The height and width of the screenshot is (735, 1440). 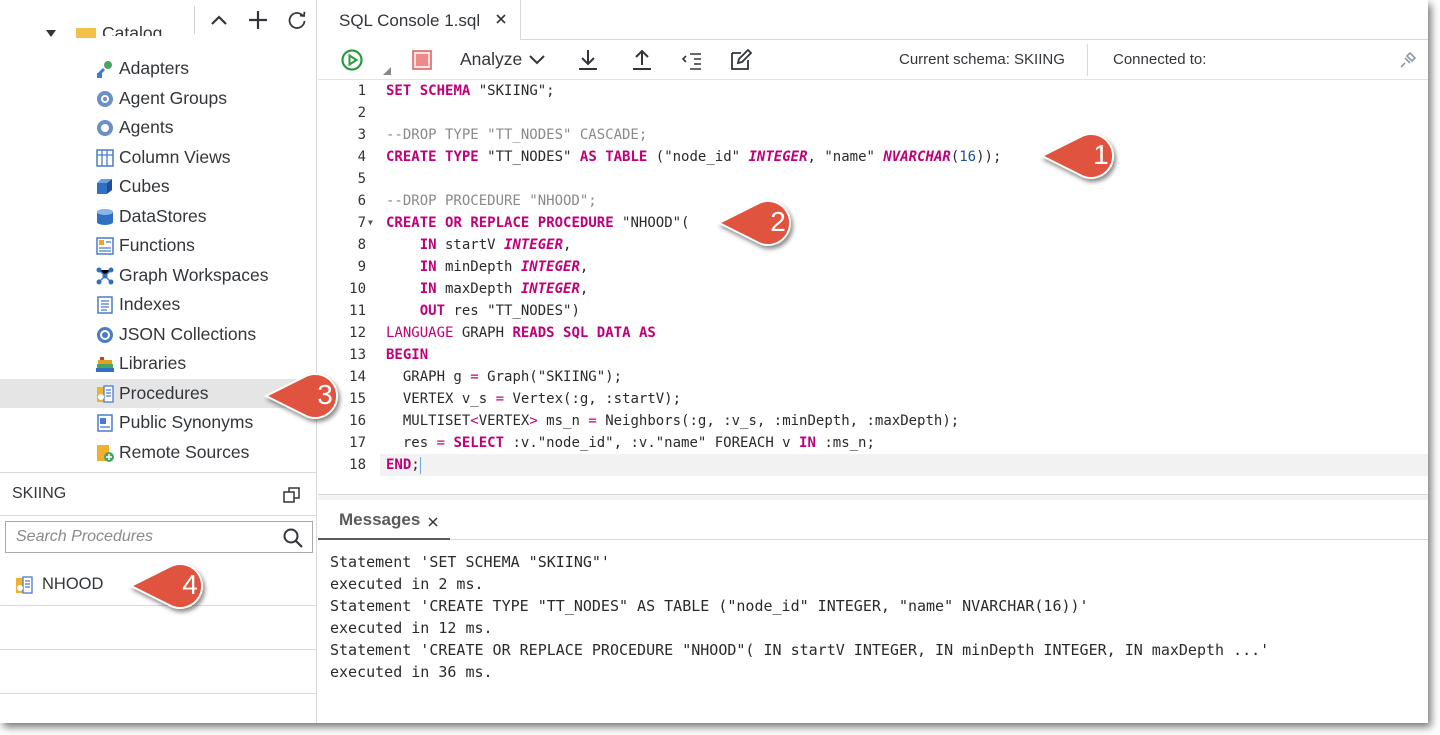 I want to click on tab-title: SQL Console 1.sql, so click(x=410, y=20).